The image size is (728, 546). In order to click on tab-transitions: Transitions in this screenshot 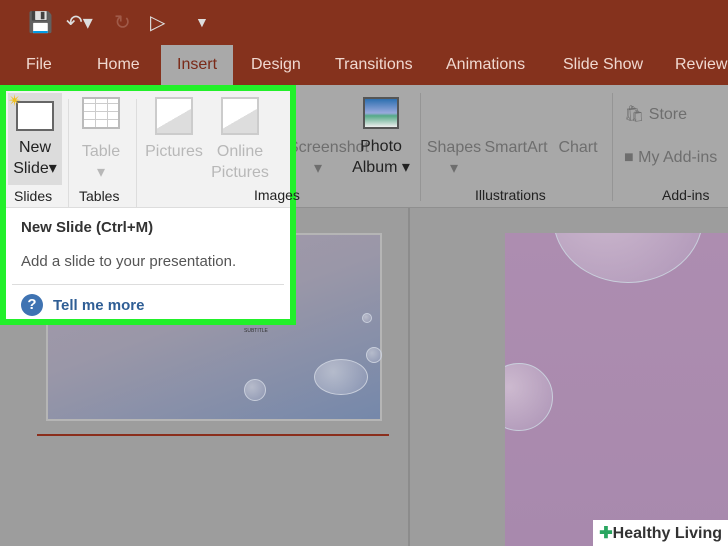, I will do `click(374, 65)`.